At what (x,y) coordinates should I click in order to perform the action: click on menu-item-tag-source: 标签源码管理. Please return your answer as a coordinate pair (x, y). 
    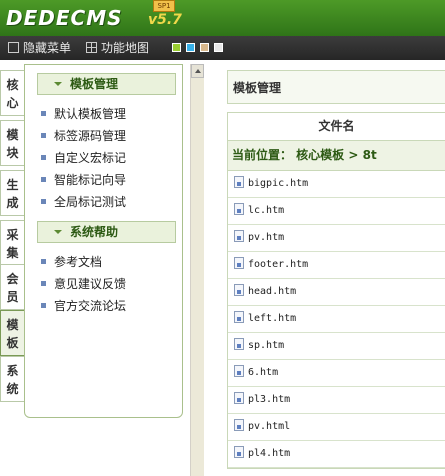
    Looking at the image, I should click on (83, 136).